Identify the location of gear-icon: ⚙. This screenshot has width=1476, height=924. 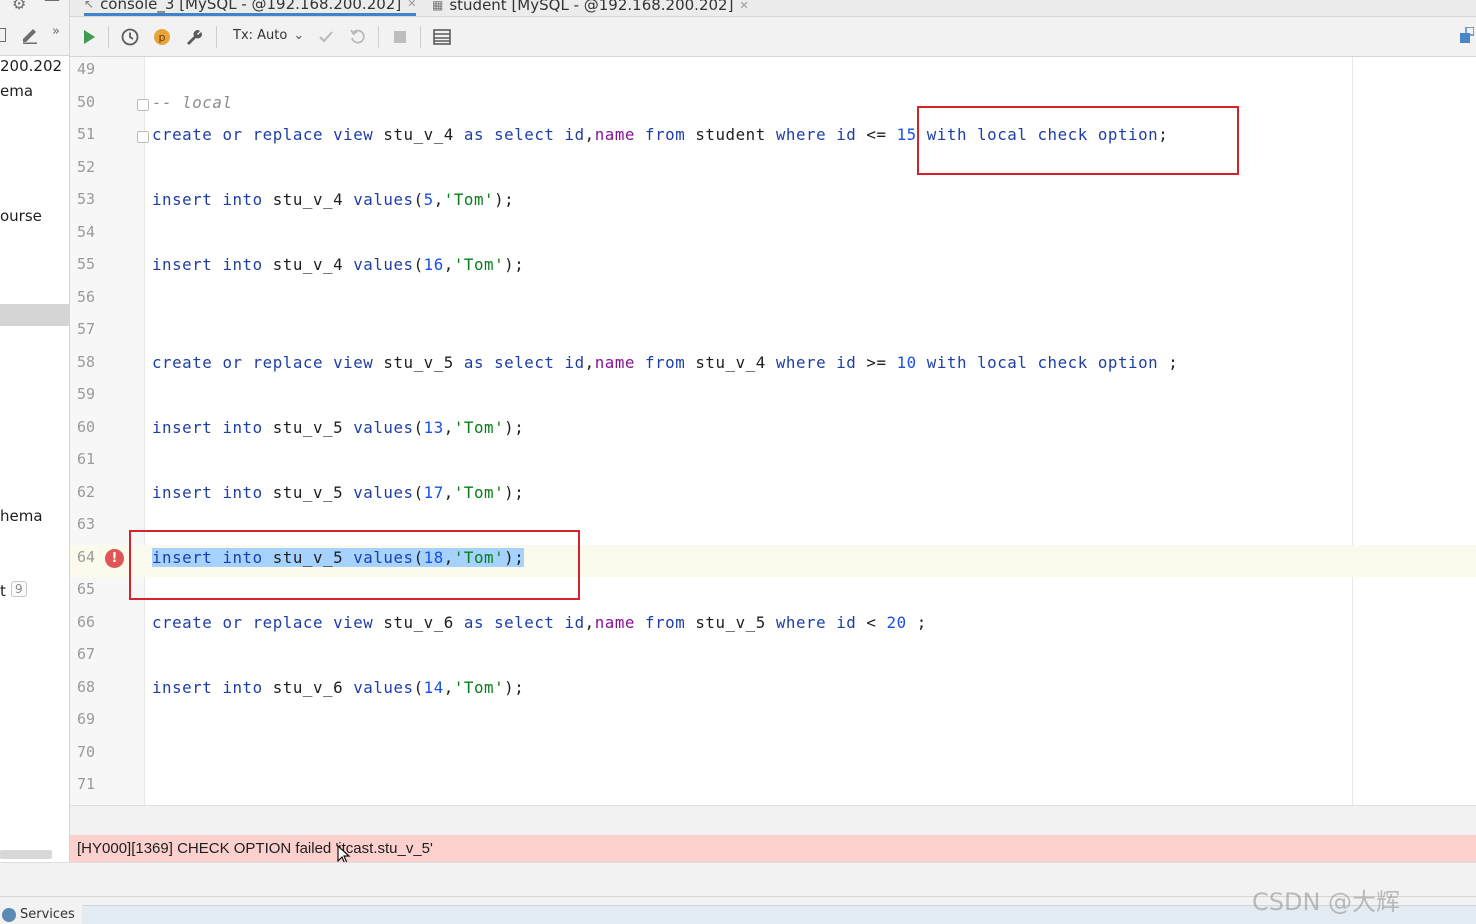
(19, 6).